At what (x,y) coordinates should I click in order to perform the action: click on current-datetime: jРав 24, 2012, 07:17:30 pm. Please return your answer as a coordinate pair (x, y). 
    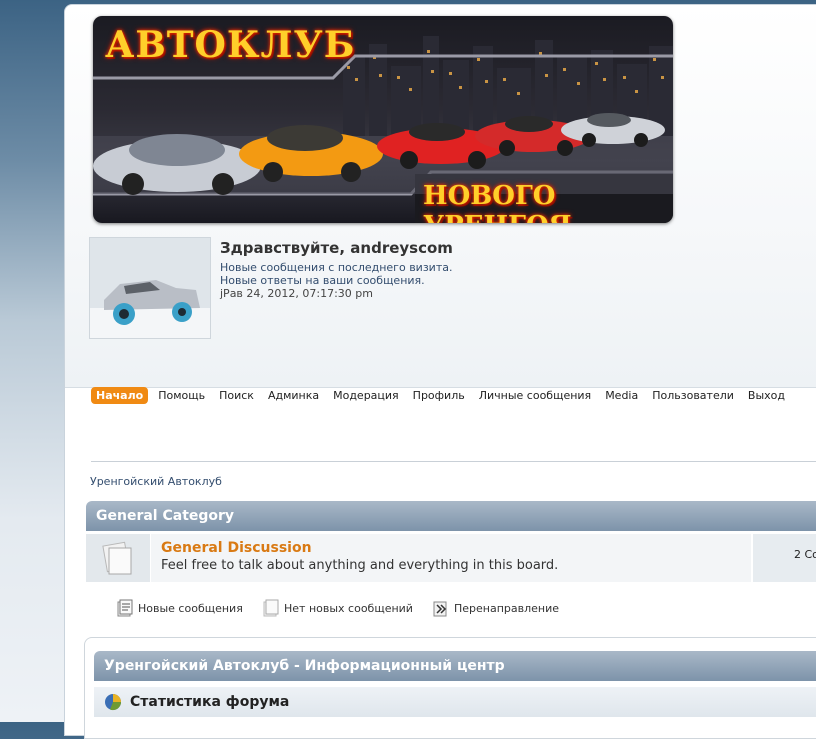
    Looking at the image, I should click on (296, 293).